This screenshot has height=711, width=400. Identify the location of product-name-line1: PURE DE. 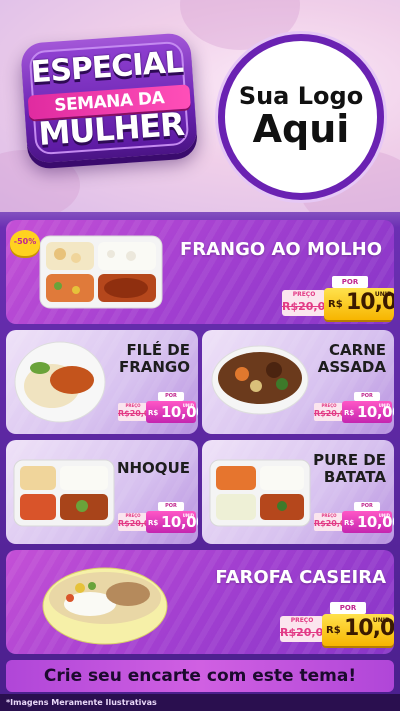
(349, 460).